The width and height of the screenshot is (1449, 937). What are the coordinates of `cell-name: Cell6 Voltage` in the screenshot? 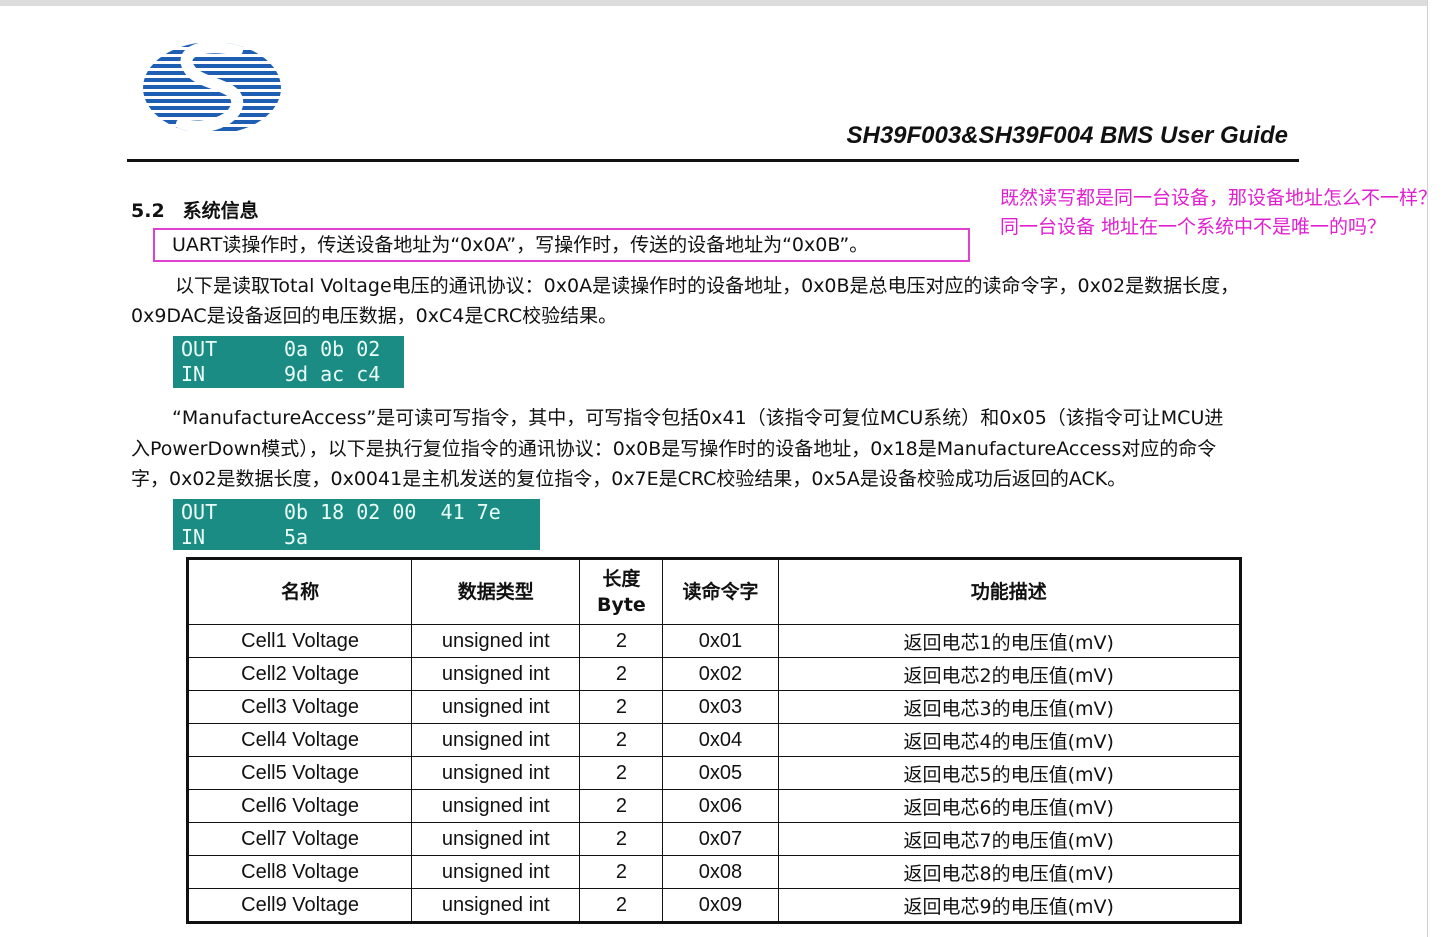 It's located at (299, 806).